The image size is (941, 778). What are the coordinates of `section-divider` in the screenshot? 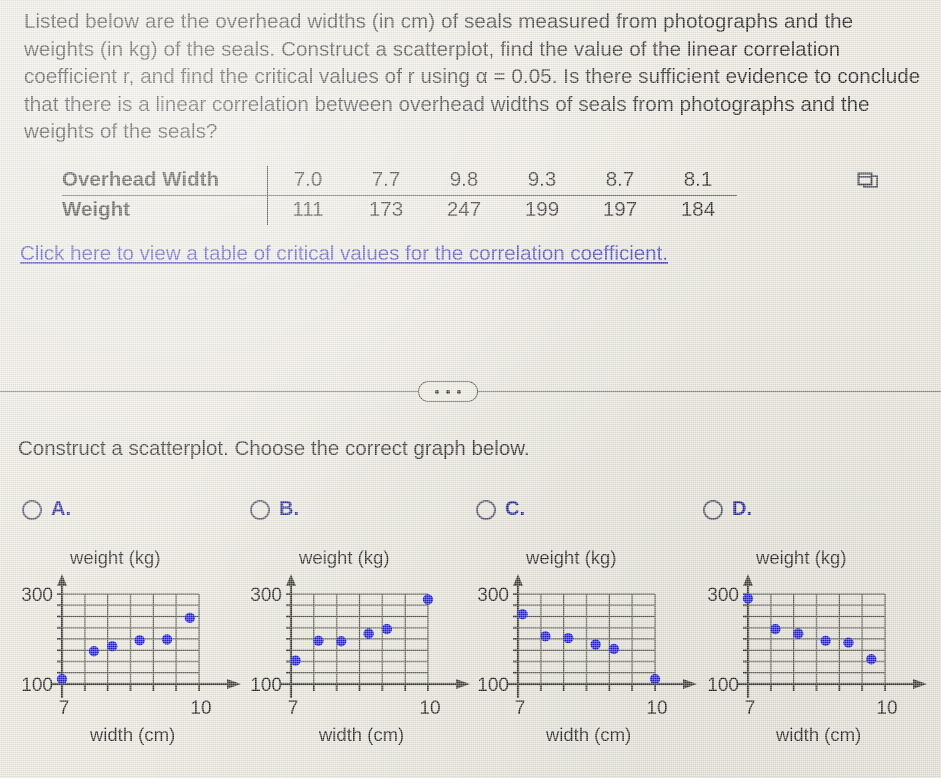 It's located at (470, 392).